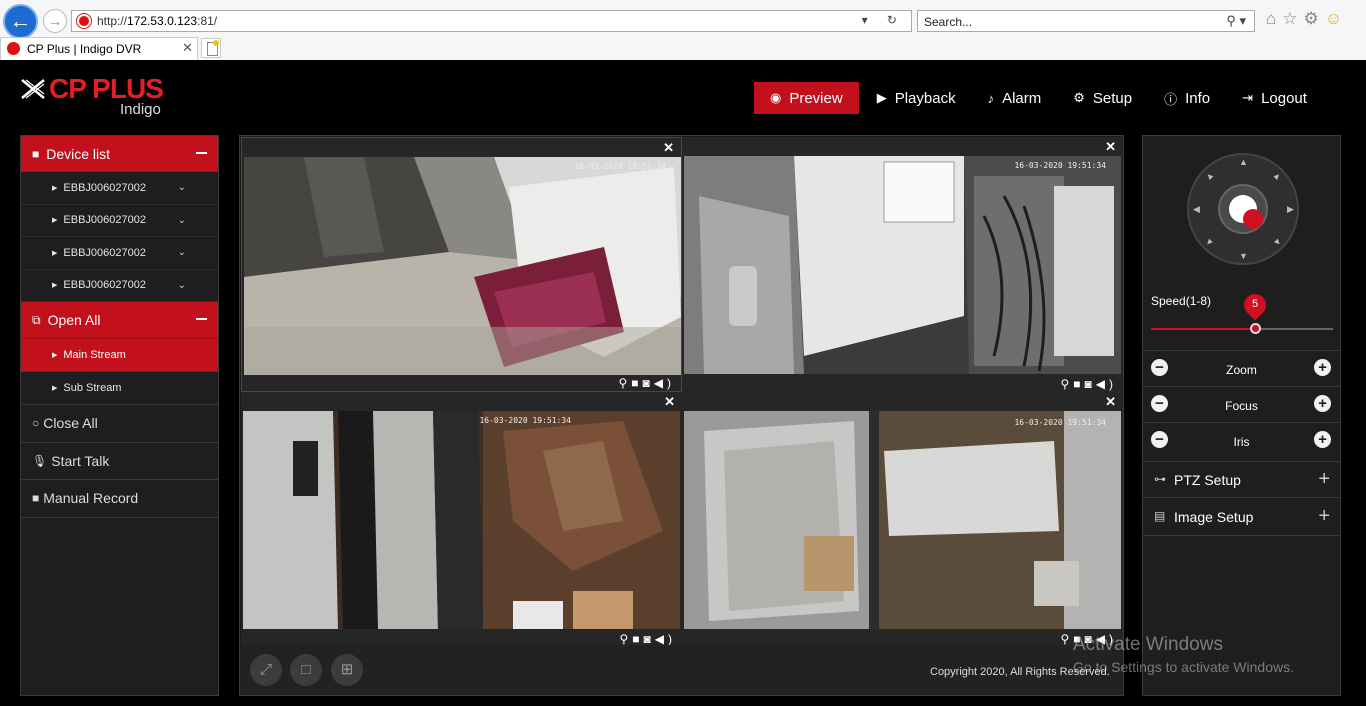 This screenshot has width=1366, height=706. Describe the element at coordinates (1171, 99) in the screenshot. I see `info-icon: ⓘ` at that location.